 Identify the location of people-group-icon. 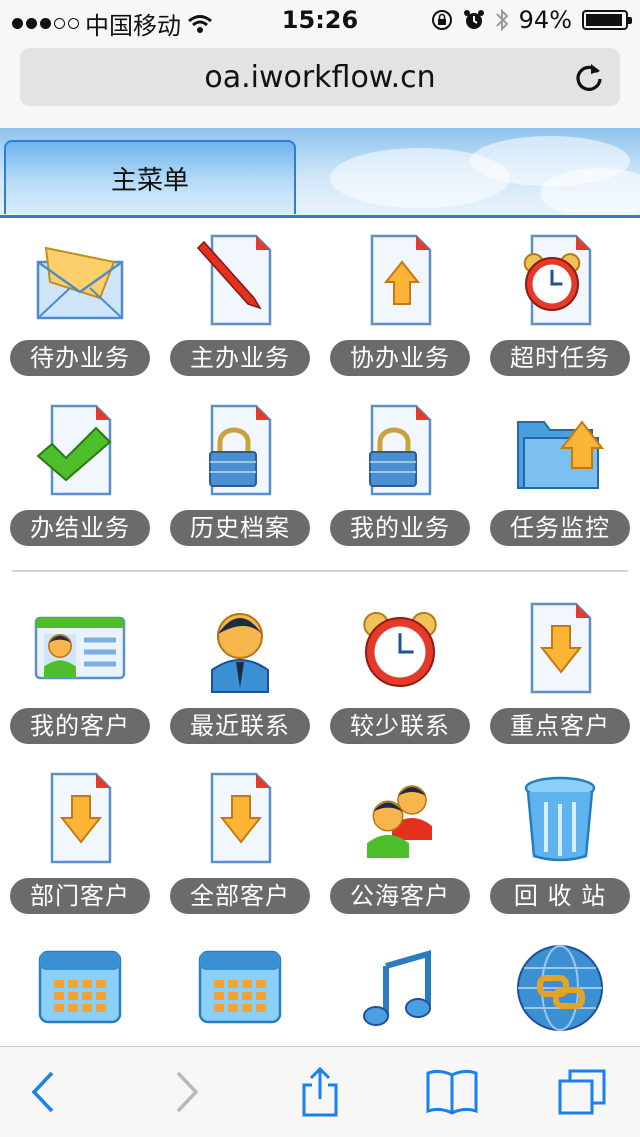
(400, 816).